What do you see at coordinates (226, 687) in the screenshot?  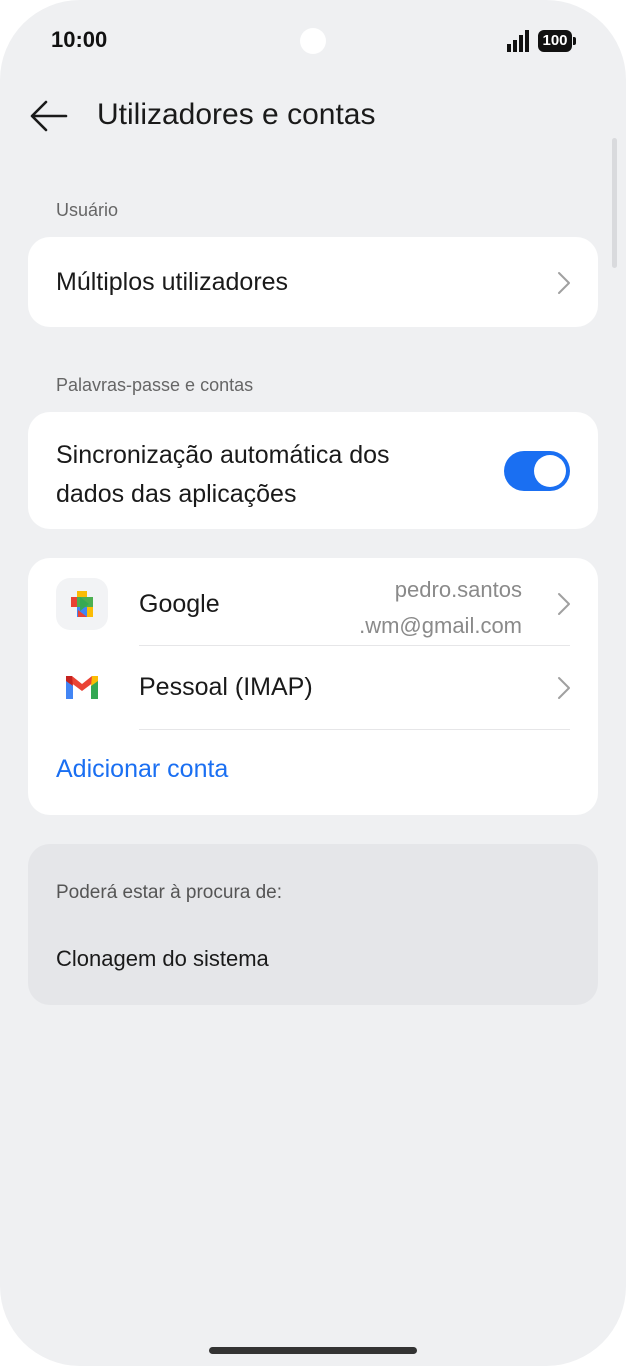 I see `imap-account-name: Pessoal (IMAP)` at bounding box center [226, 687].